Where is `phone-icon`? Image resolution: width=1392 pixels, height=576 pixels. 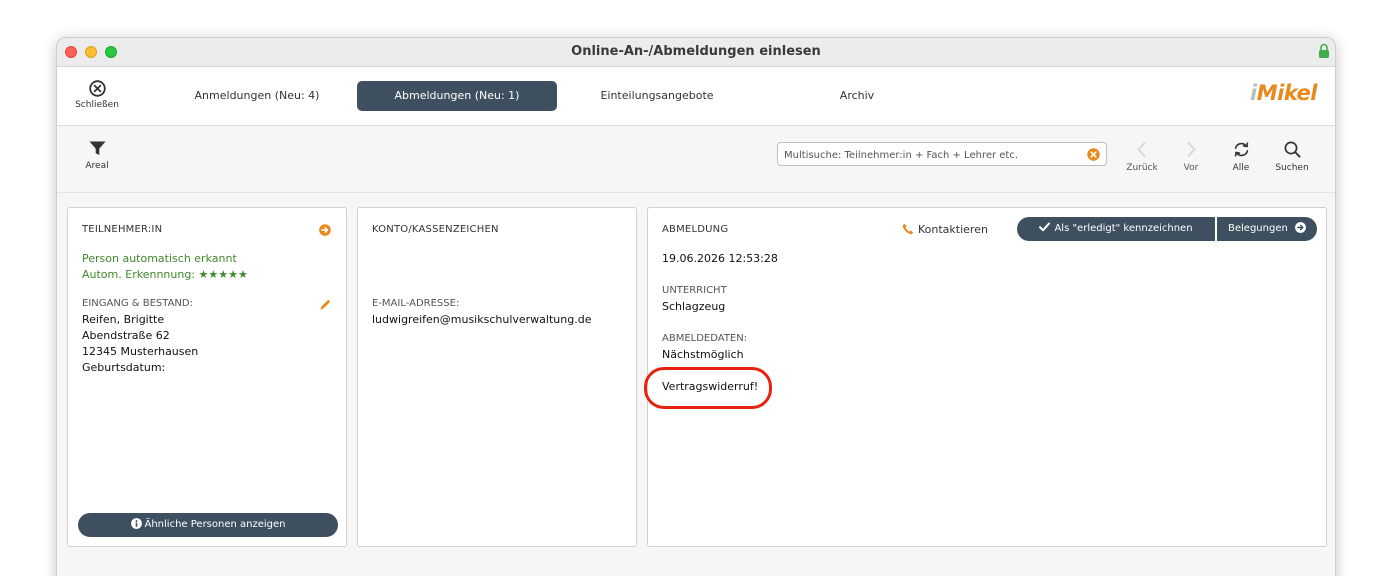 phone-icon is located at coordinates (908, 229).